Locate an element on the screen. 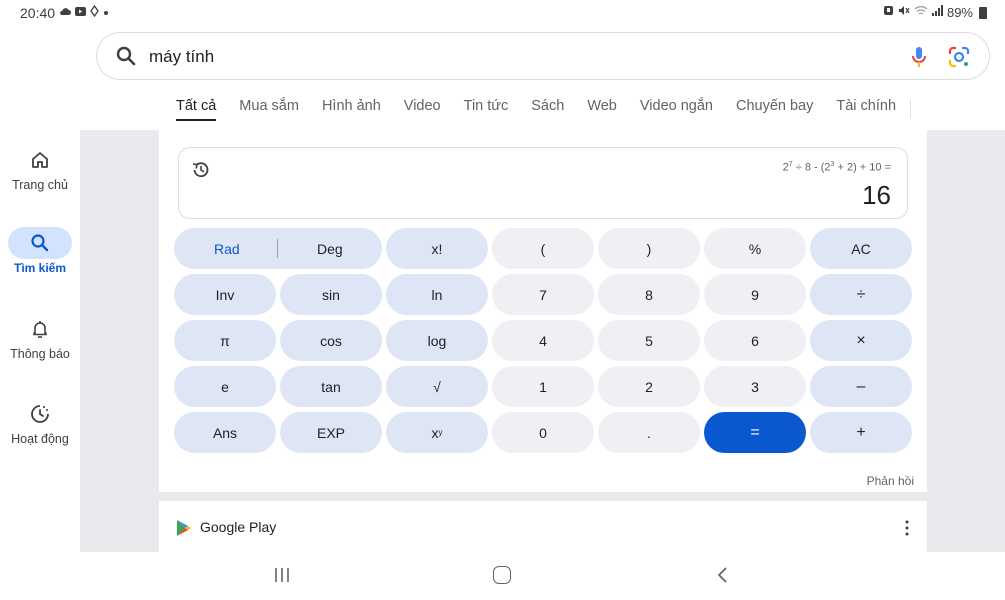 Image resolution: width=1005 pixels, height=600 pixels. power-exponent: y is located at coordinates (440, 432).